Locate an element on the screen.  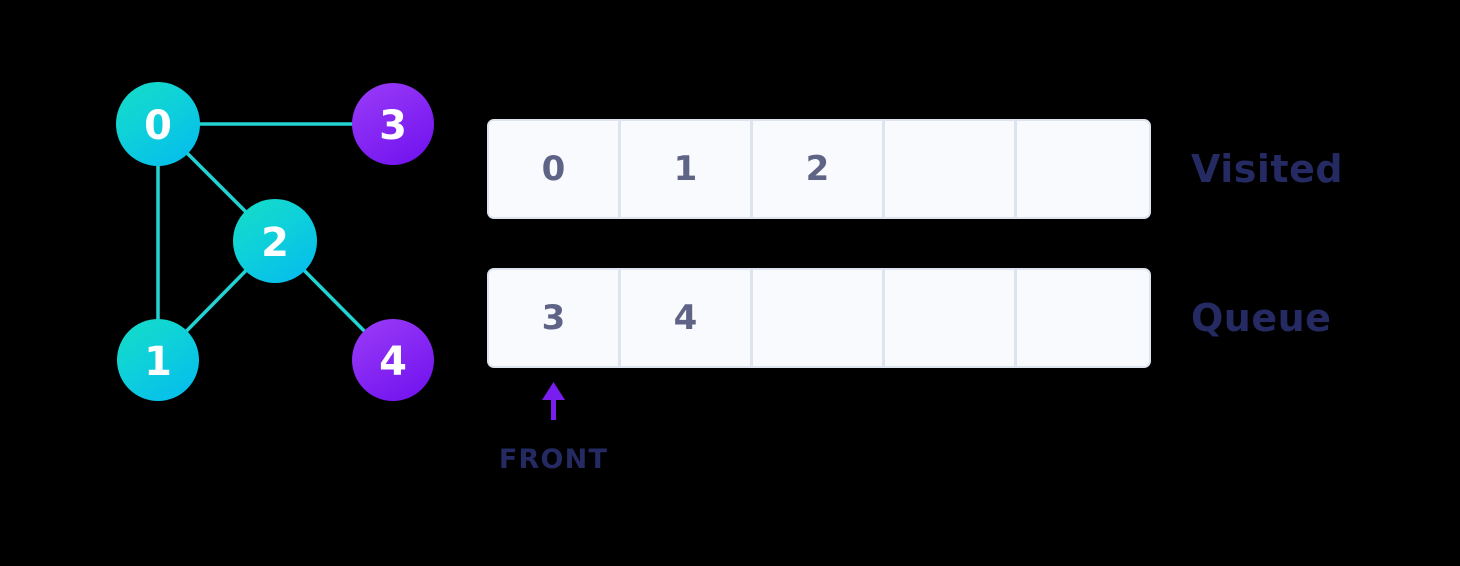
visited-cell-1: 1 is located at coordinates (687, 169).